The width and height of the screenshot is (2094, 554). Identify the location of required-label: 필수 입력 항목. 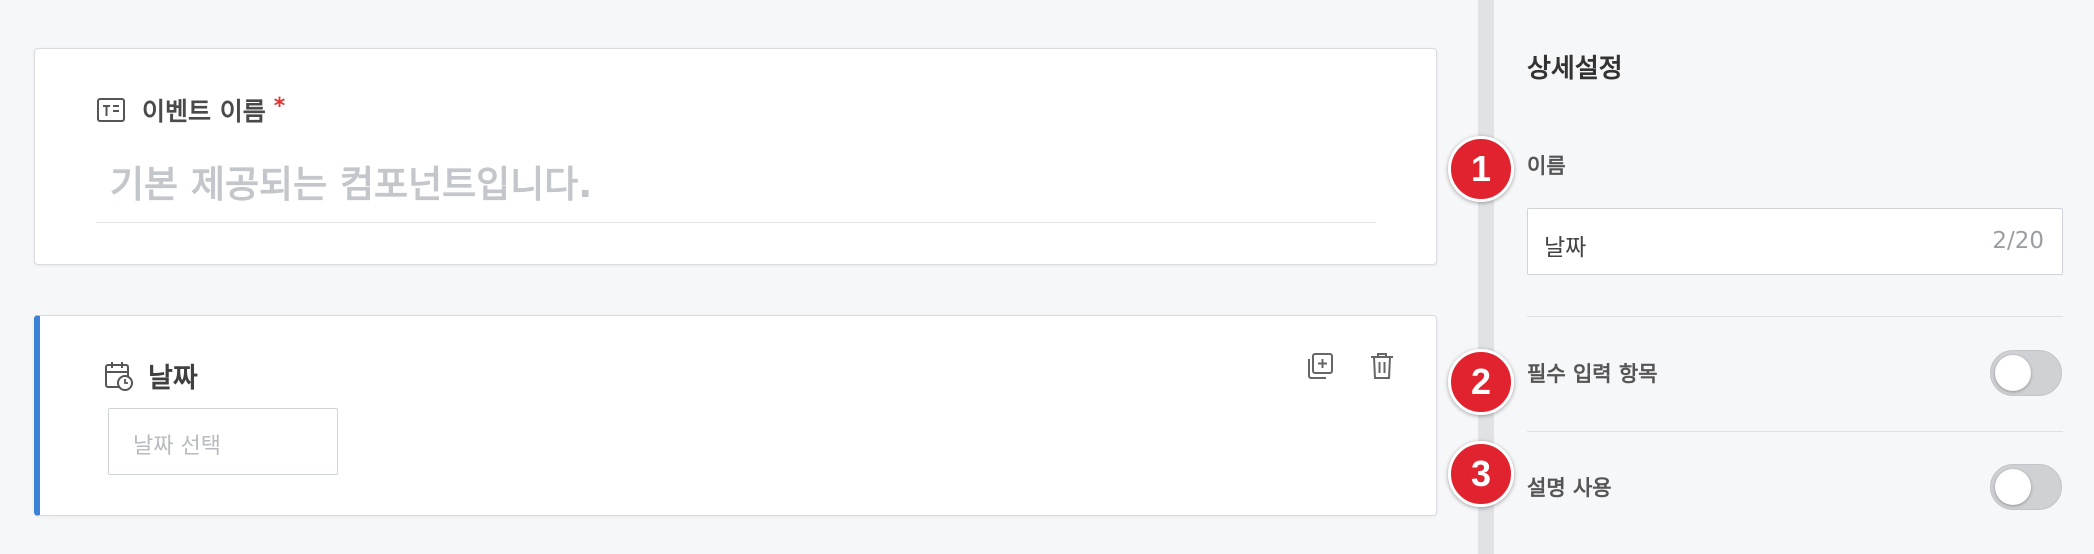
(1592, 374).